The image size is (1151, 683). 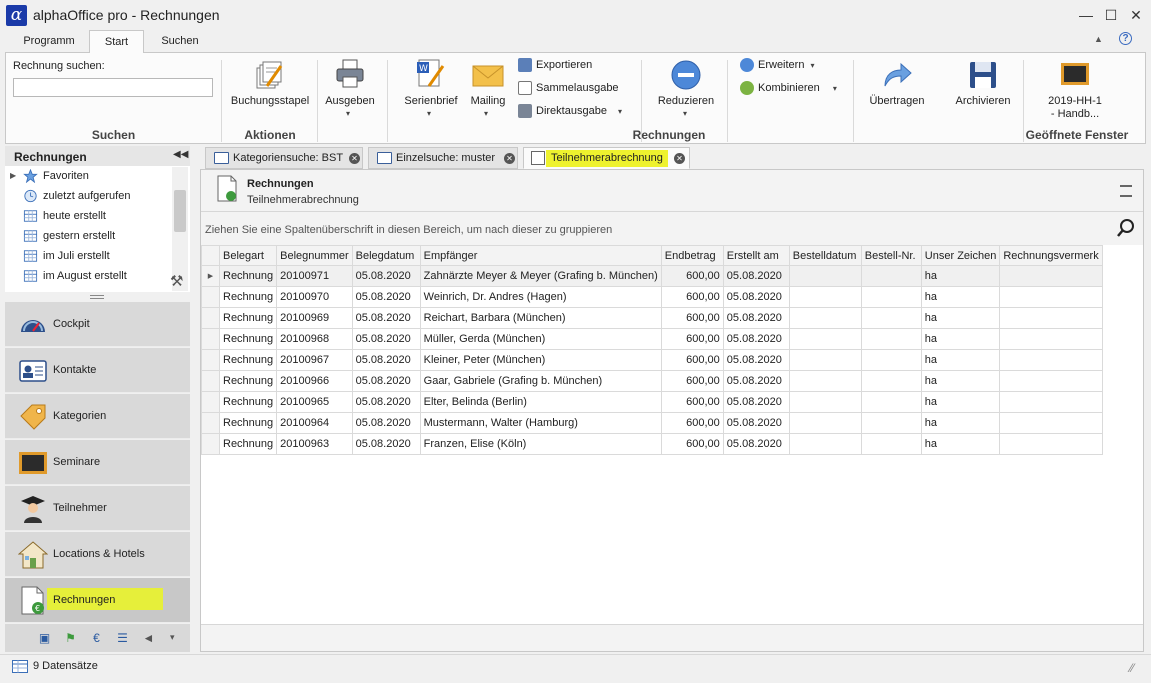 I want to click on ribbon-tab-start: Start, so click(x=116, y=41).